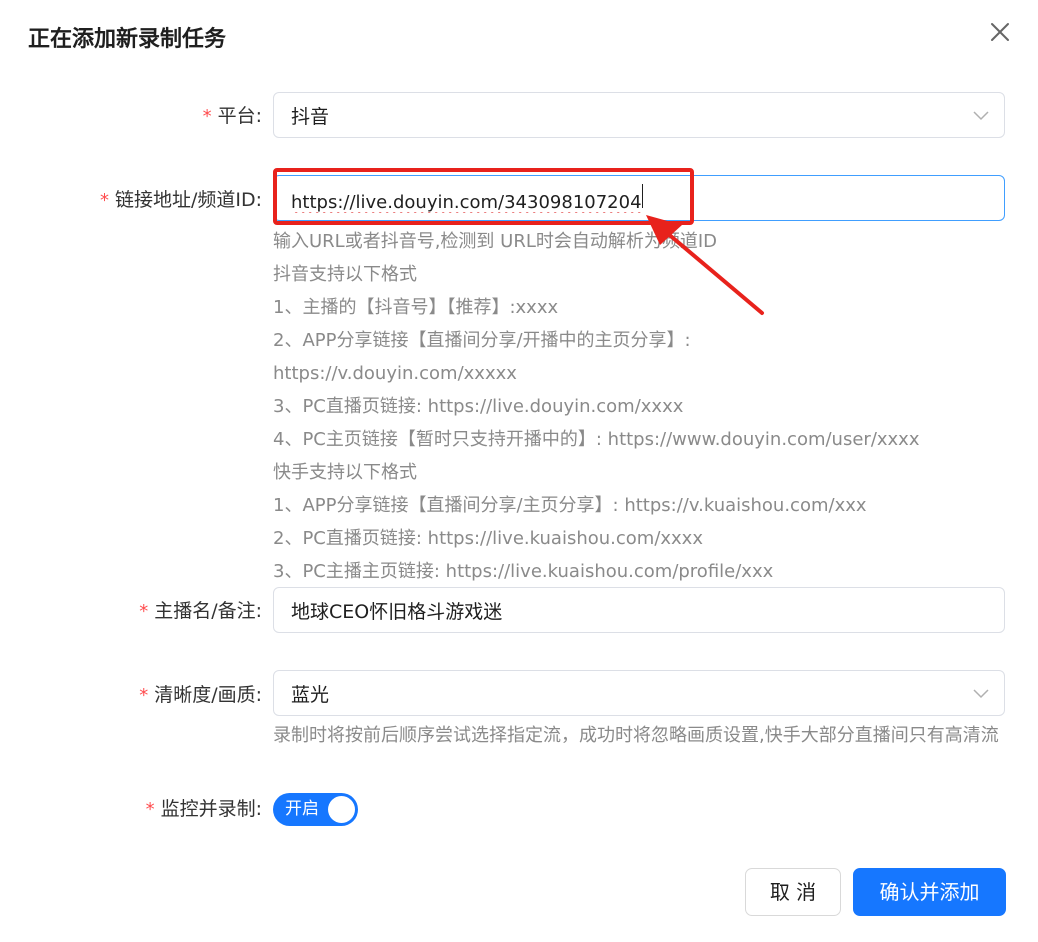  Describe the element at coordinates (397, 611) in the screenshot. I see `streamer-name-value: 地球CEO怀旧格斗游戏迷` at that location.